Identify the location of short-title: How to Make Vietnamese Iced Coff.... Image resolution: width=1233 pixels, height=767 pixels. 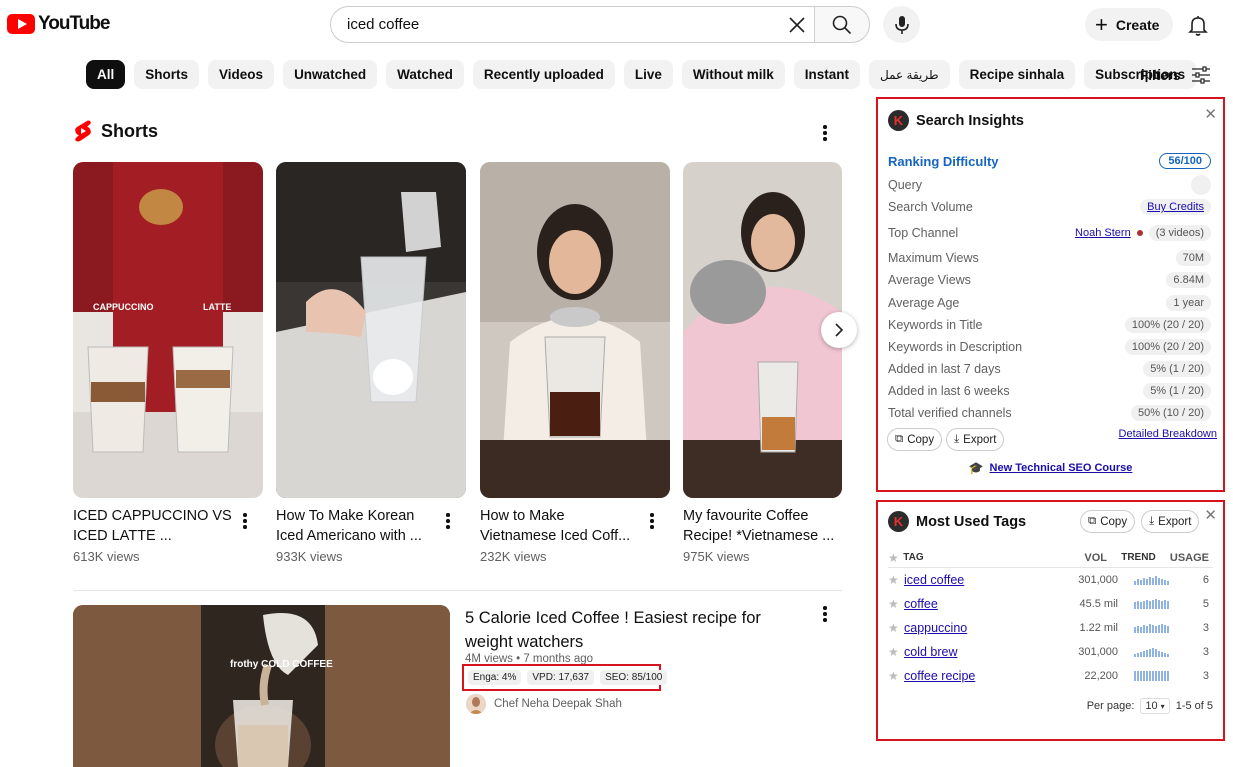
(560, 526).